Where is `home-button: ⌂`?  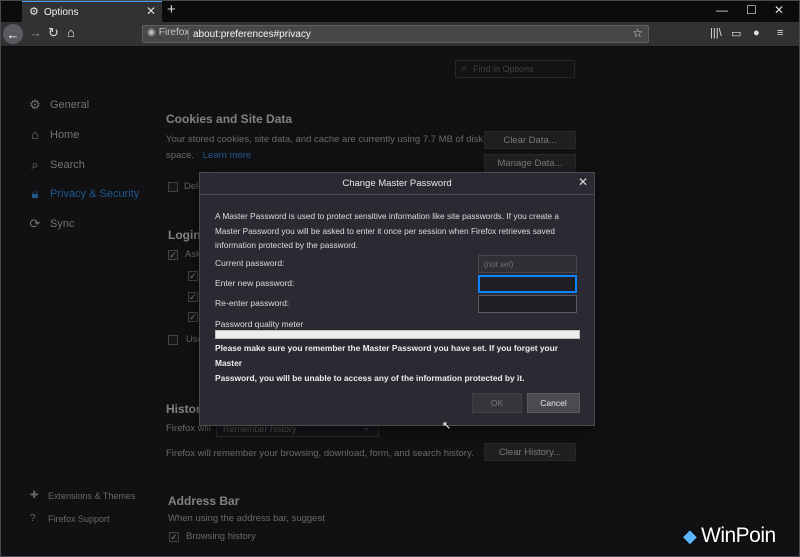
home-button: ⌂ is located at coordinates (71, 32).